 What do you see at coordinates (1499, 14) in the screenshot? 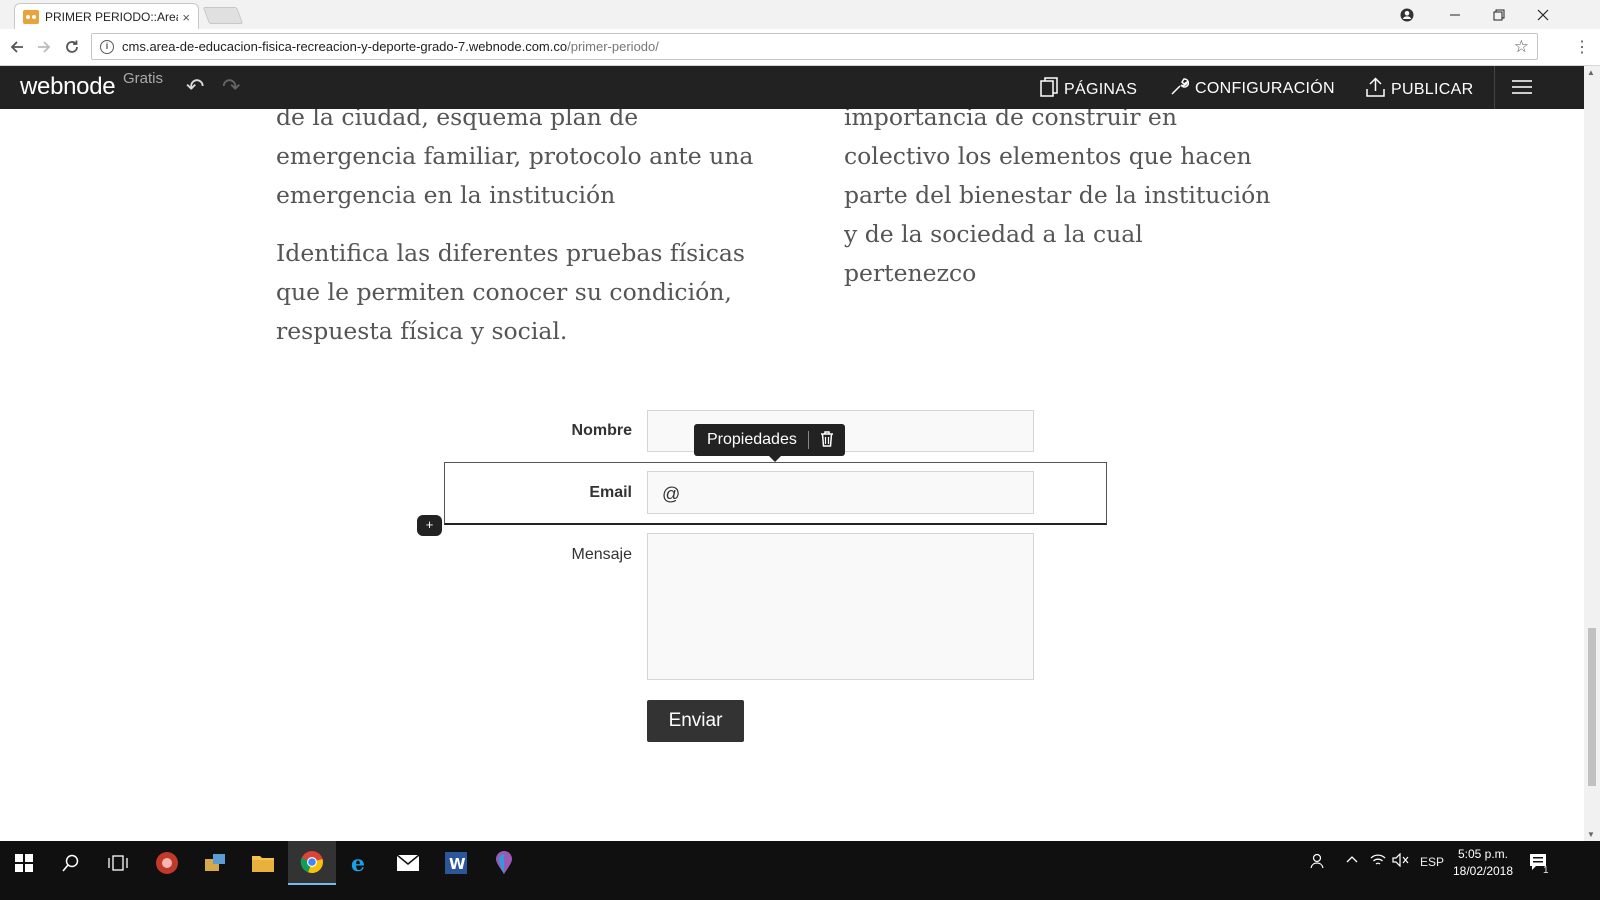
I see `restore-icon` at bounding box center [1499, 14].